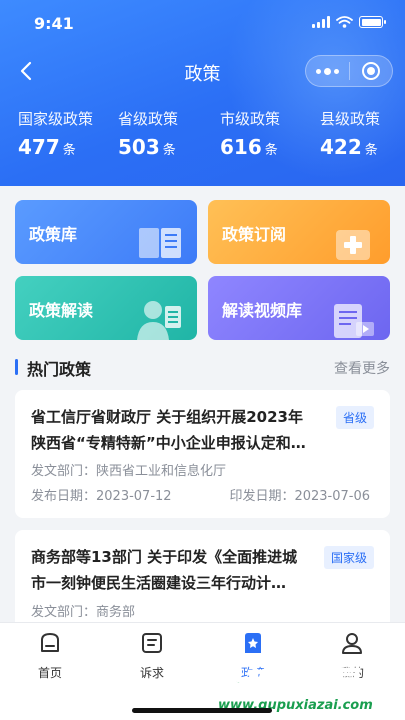  I want to click on signal-icon, so click(321, 22).